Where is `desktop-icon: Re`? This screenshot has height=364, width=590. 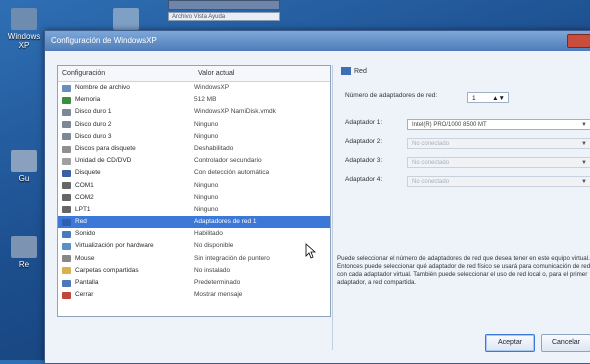
desktop-icon: Re is located at coordinates (24, 252).